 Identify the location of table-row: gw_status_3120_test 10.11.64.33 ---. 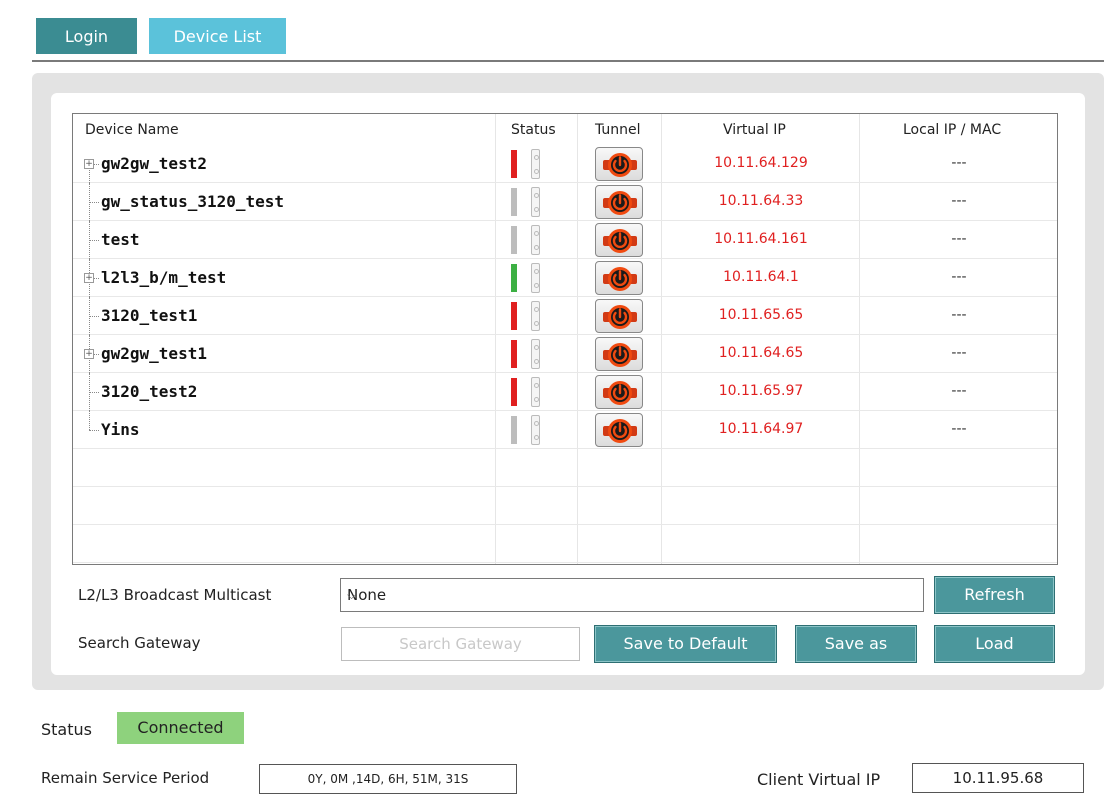
(565, 202).